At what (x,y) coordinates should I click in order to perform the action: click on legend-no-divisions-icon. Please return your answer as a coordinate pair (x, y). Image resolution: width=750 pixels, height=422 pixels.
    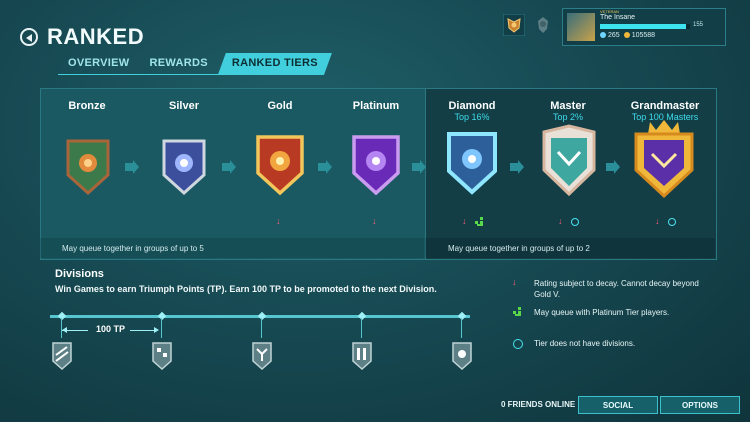
    Looking at the image, I should click on (518, 344).